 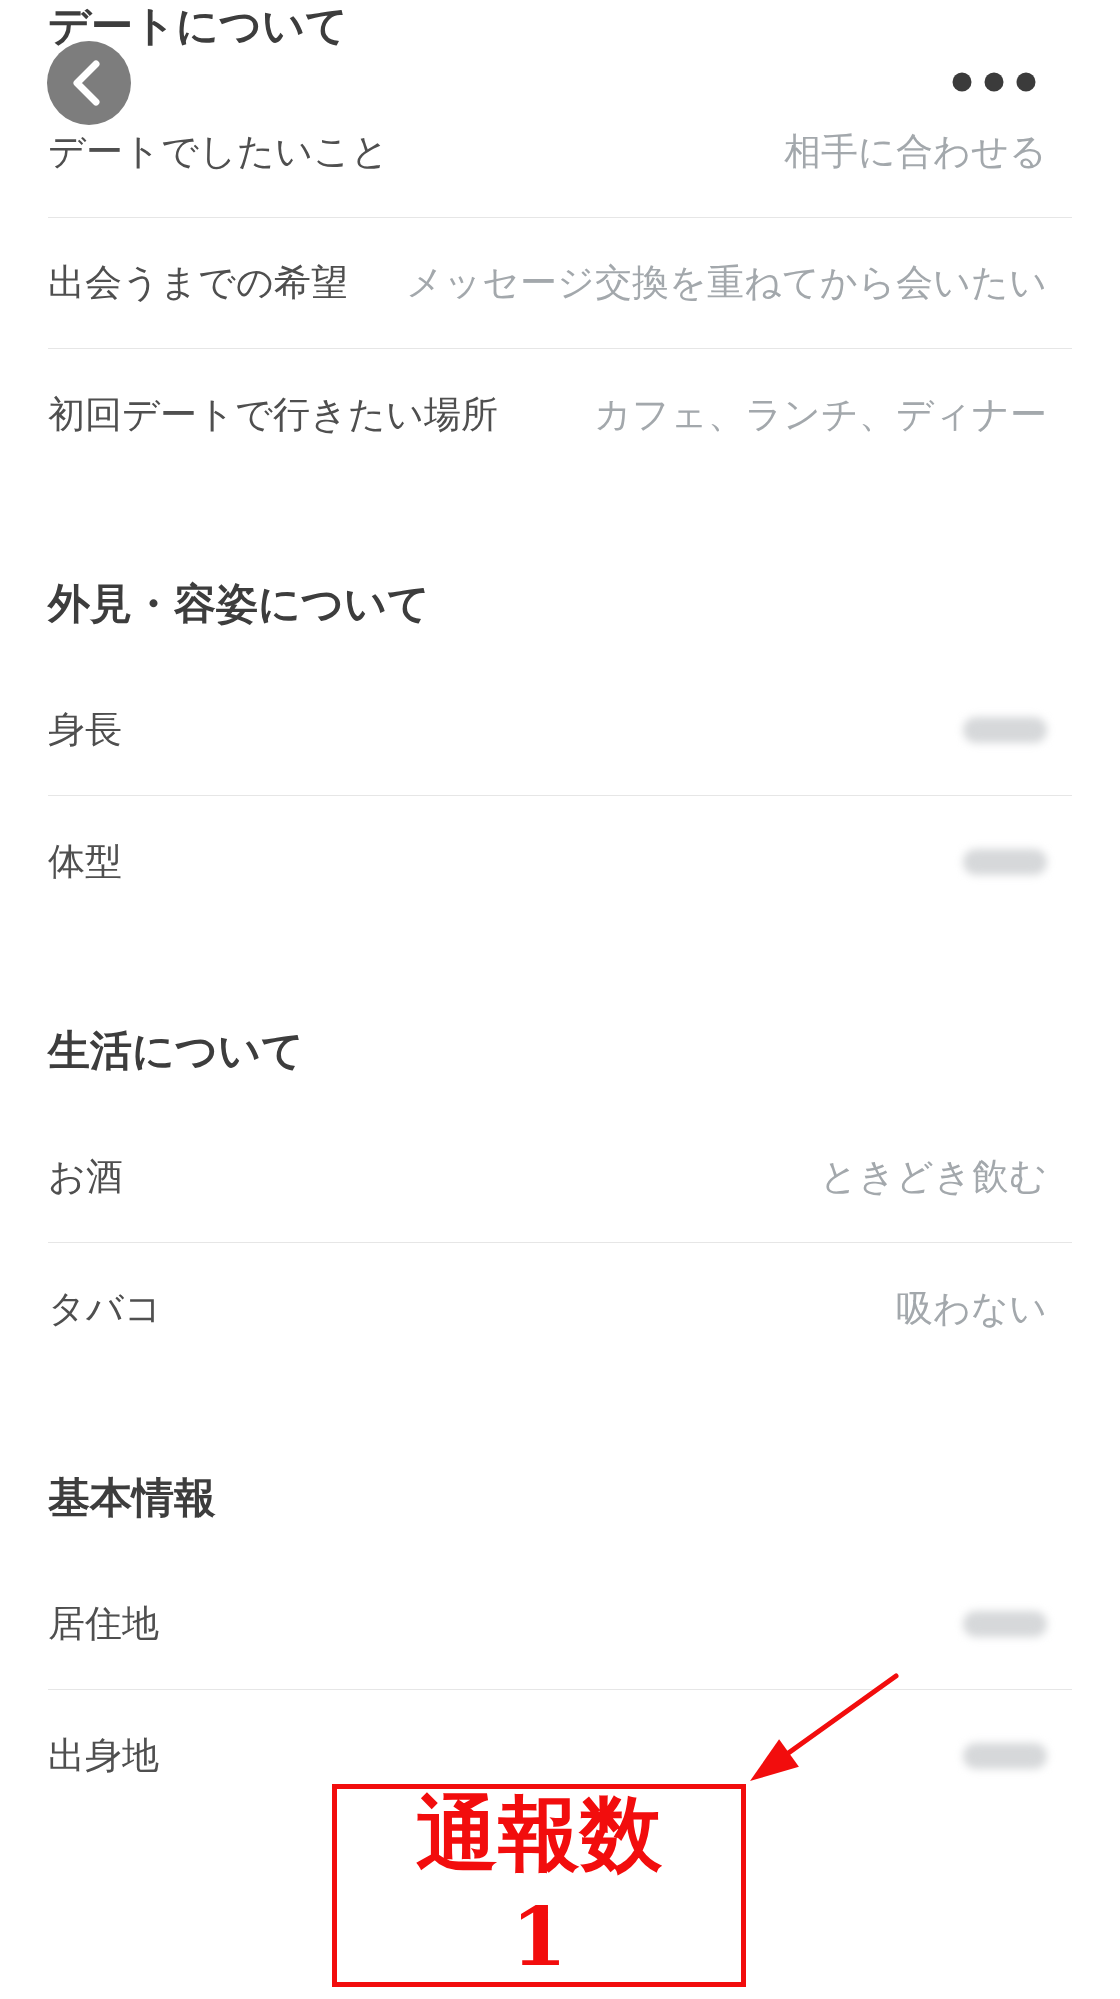 What do you see at coordinates (86, 83) in the screenshot?
I see `chevron-left-icon` at bounding box center [86, 83].